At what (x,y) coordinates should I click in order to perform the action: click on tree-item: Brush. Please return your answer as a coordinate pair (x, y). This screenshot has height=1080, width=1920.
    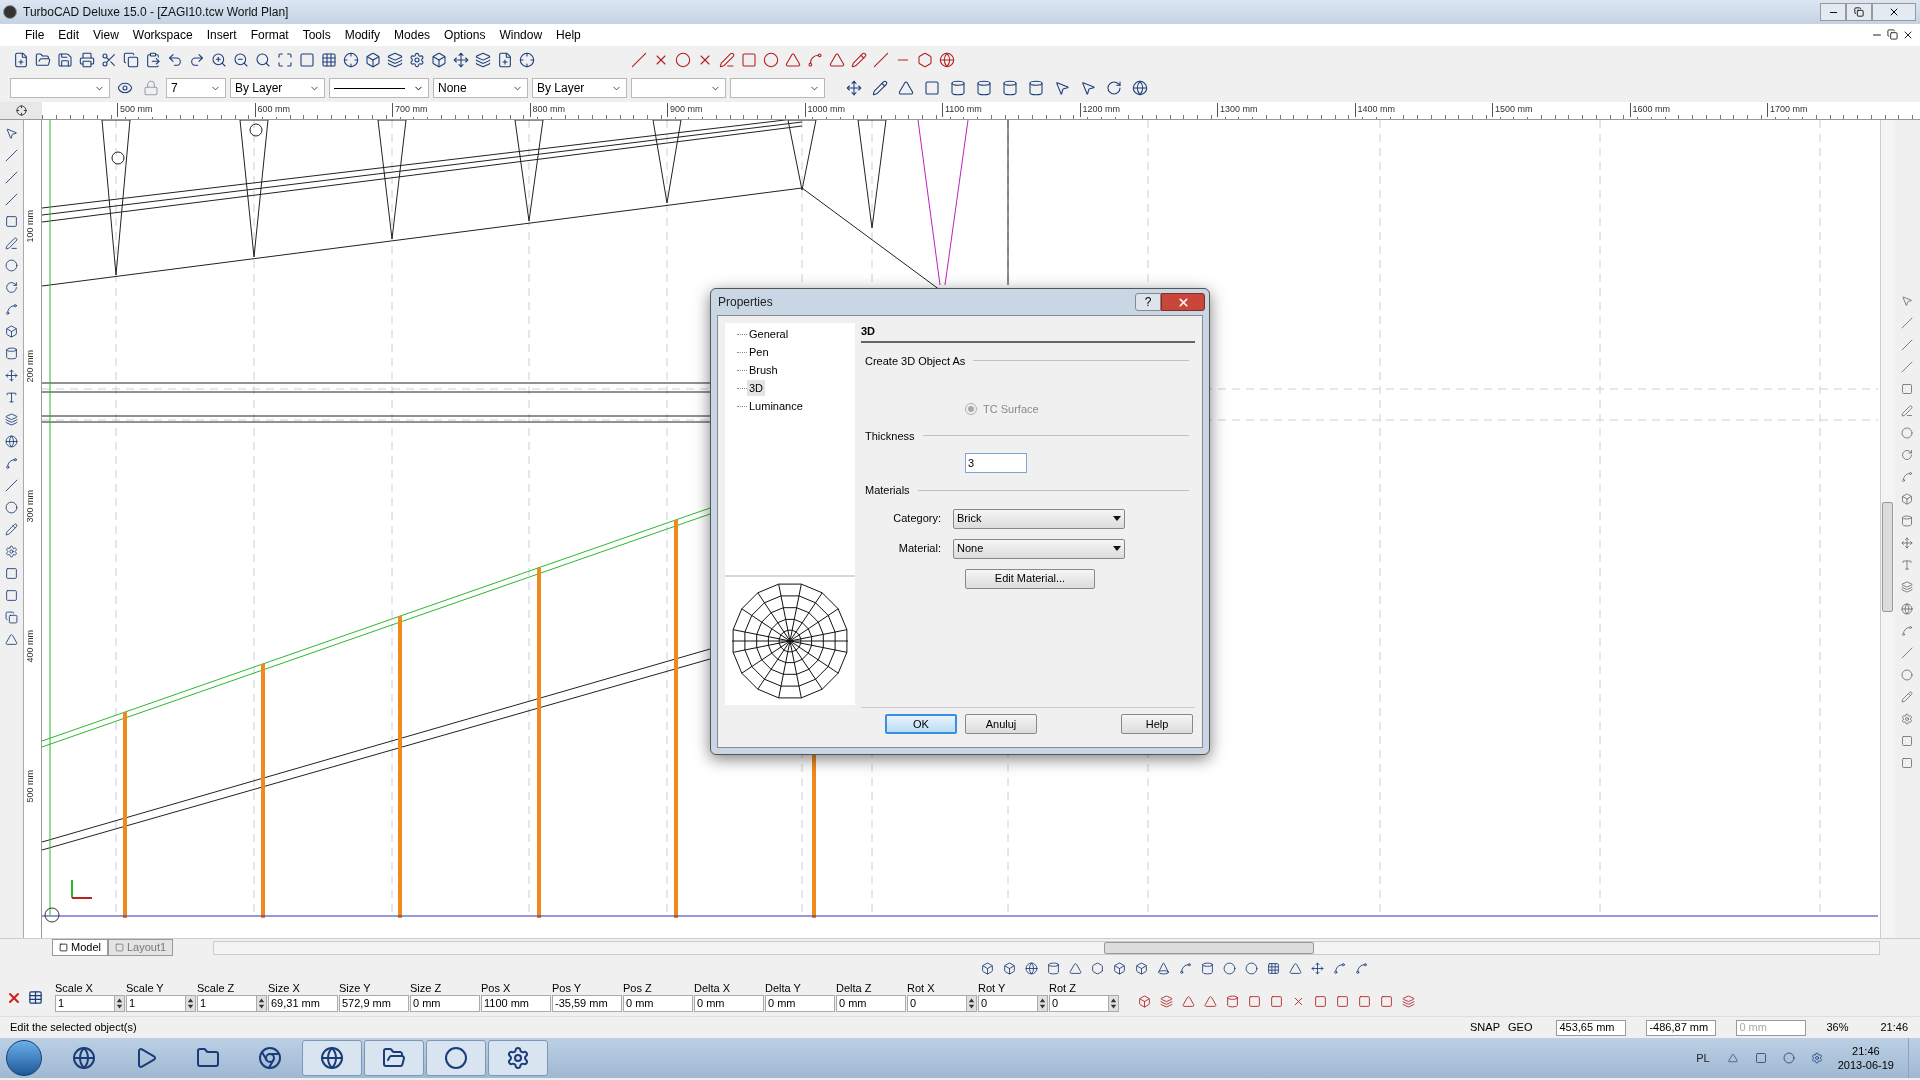
    Looking at the image, I should click on (763, 370).